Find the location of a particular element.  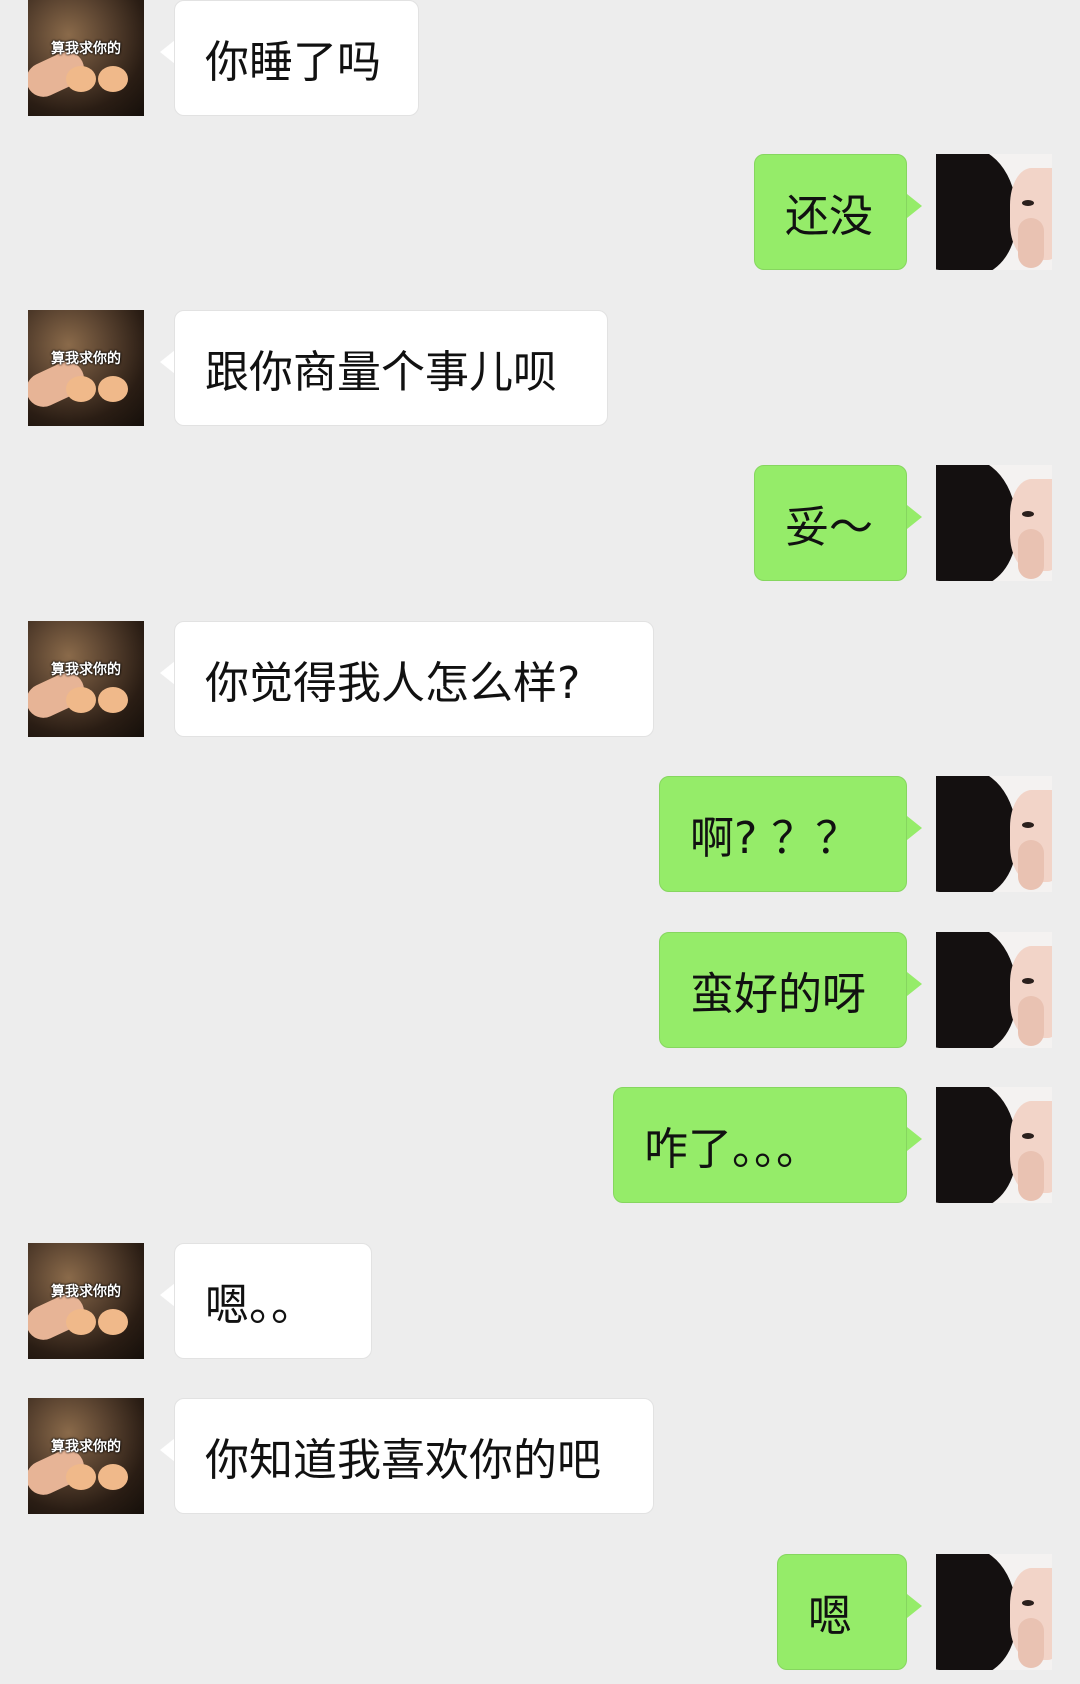

message-bubble-incoming: 跟你商量个事儿呗 is located at coordinates (391, 368).